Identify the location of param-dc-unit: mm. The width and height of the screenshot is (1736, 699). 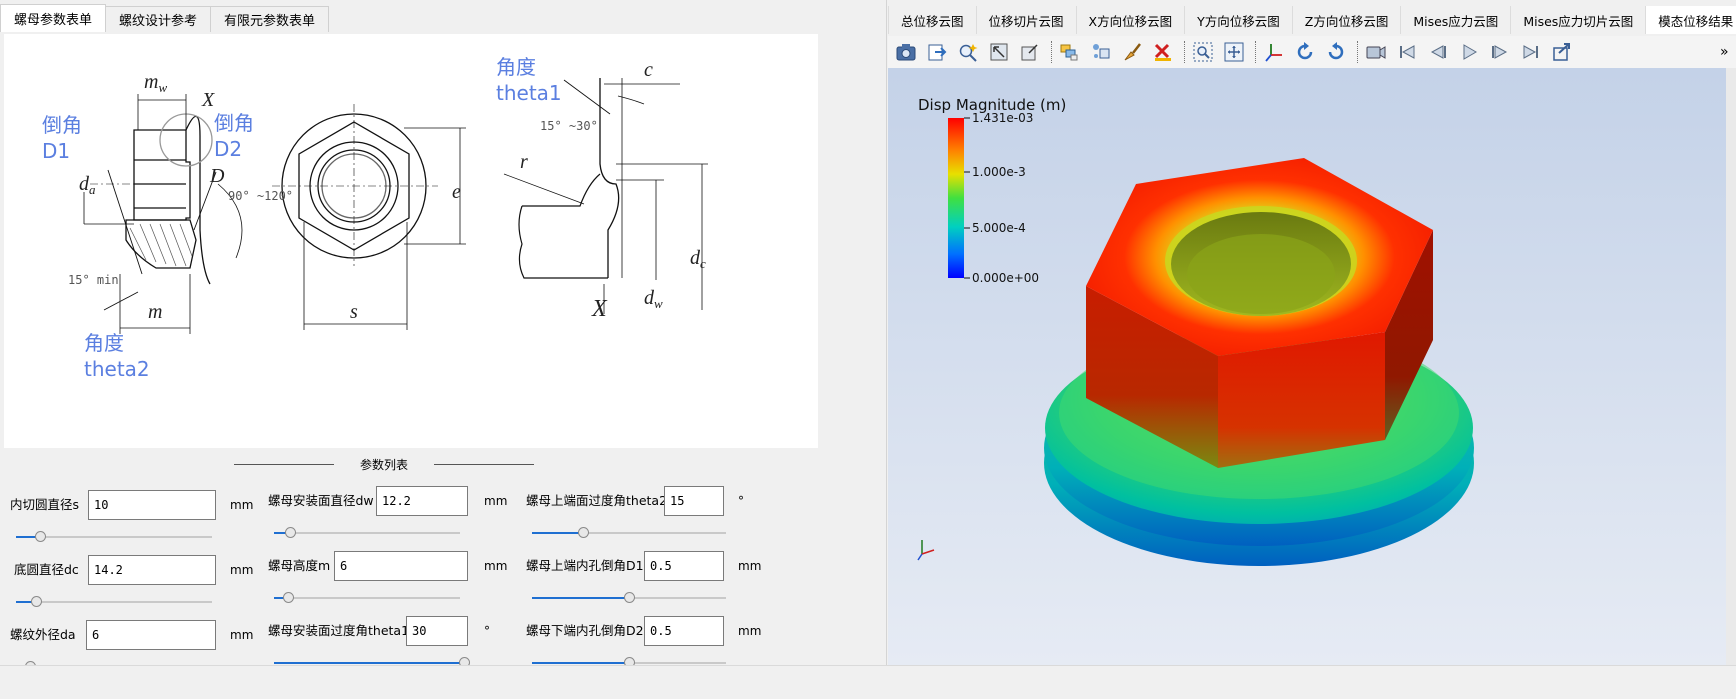
(242, 570).